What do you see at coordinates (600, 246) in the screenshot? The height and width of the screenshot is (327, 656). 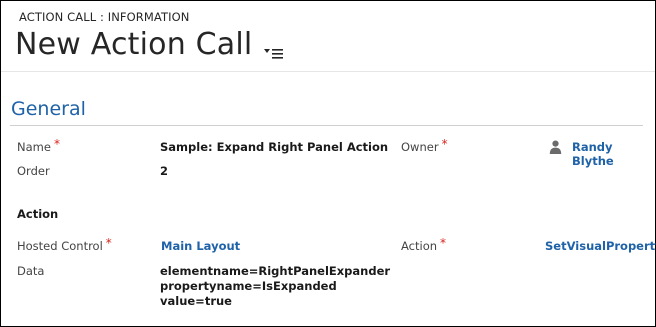 I see `action-link: SetVisualProperty` at bounding box center [600, 246].